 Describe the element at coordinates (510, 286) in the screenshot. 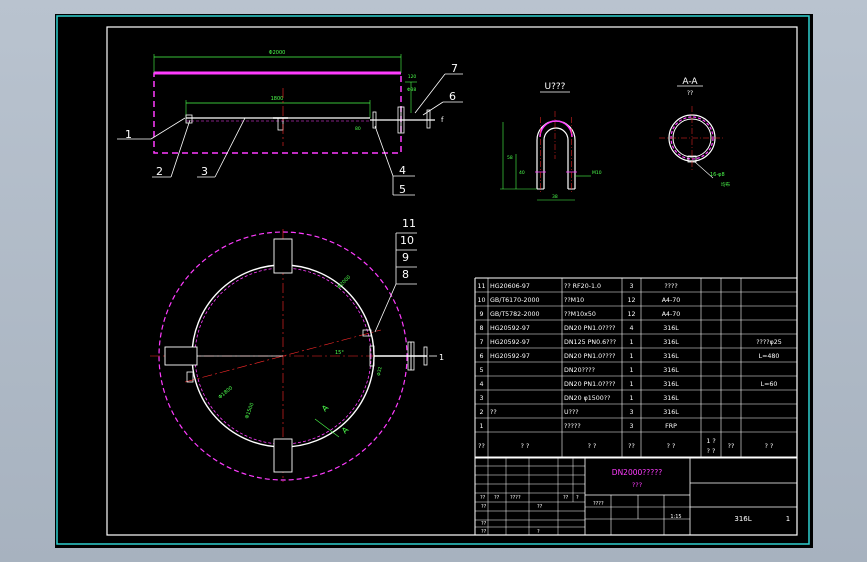

I see `bom-row-code: HG20606-97` at that location.